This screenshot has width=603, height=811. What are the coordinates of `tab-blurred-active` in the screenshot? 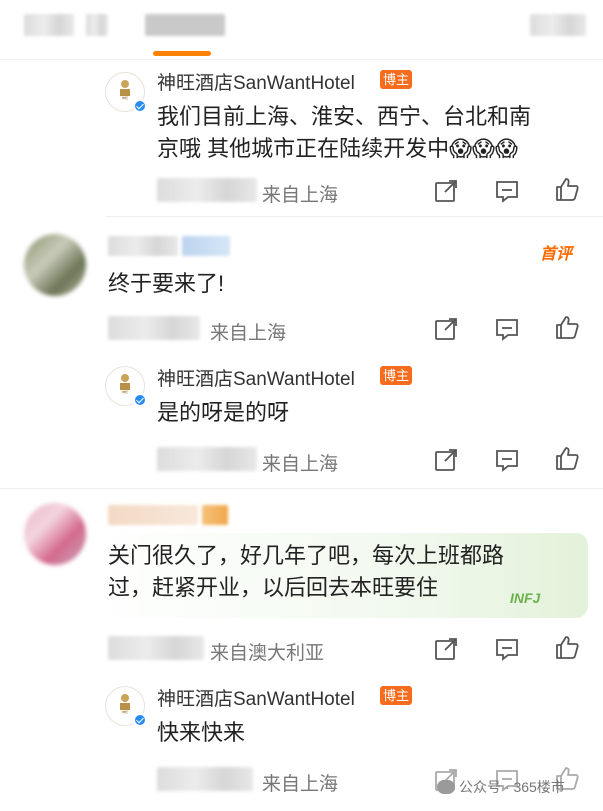 It's located at (185, 25).